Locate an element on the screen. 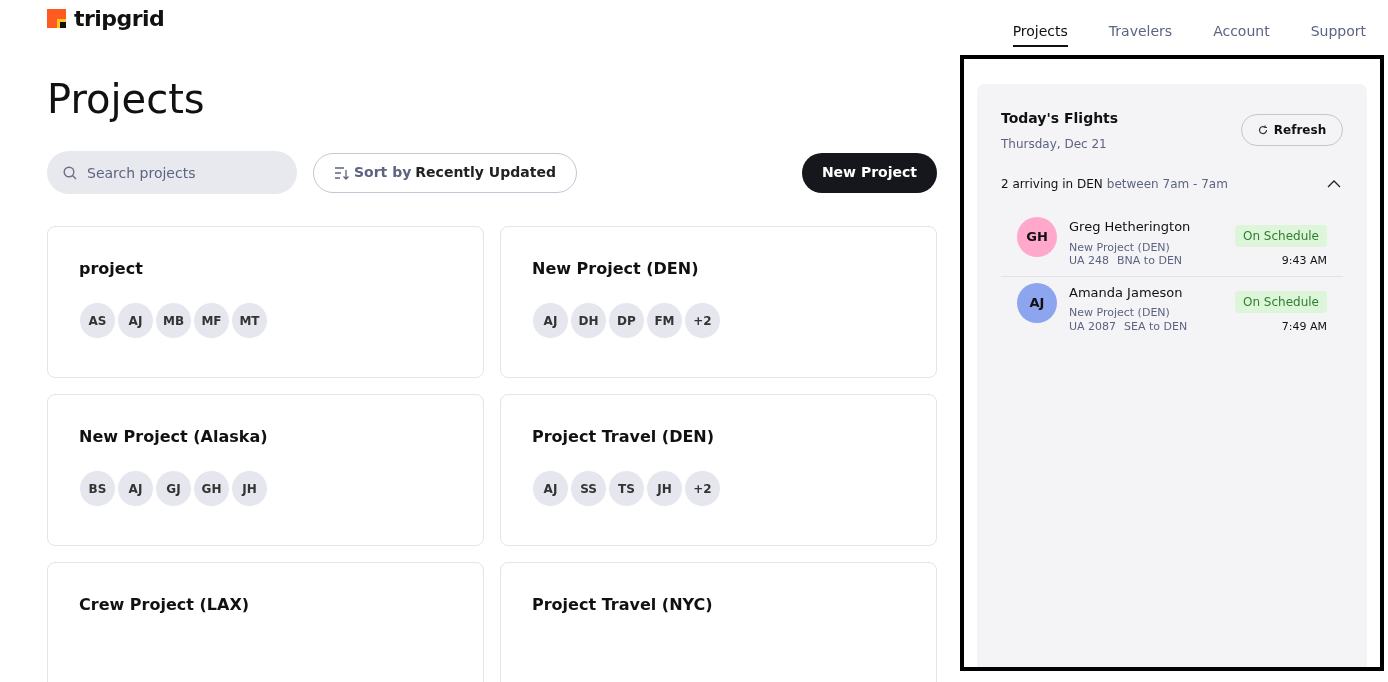  refresh-icon is located at coordinates (1262, 130).